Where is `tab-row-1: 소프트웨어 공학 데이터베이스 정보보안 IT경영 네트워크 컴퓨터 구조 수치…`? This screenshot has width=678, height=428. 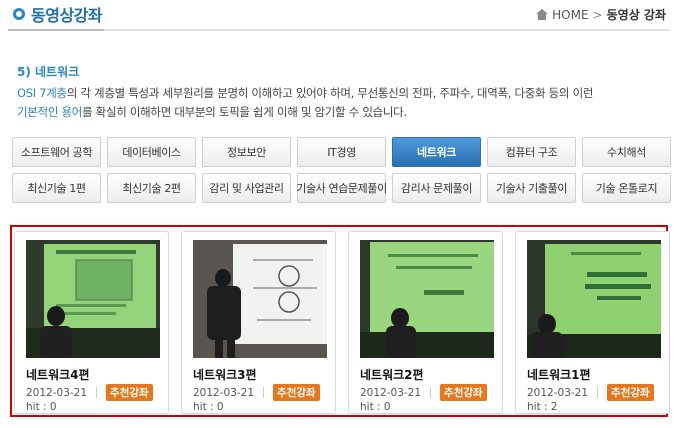
tab-row-1: 소프트웨어 공학 데이터베이스 정보보안 IT경영 네트워크 컴퓨터 구조 수치… is located at coordinates (343, 152).